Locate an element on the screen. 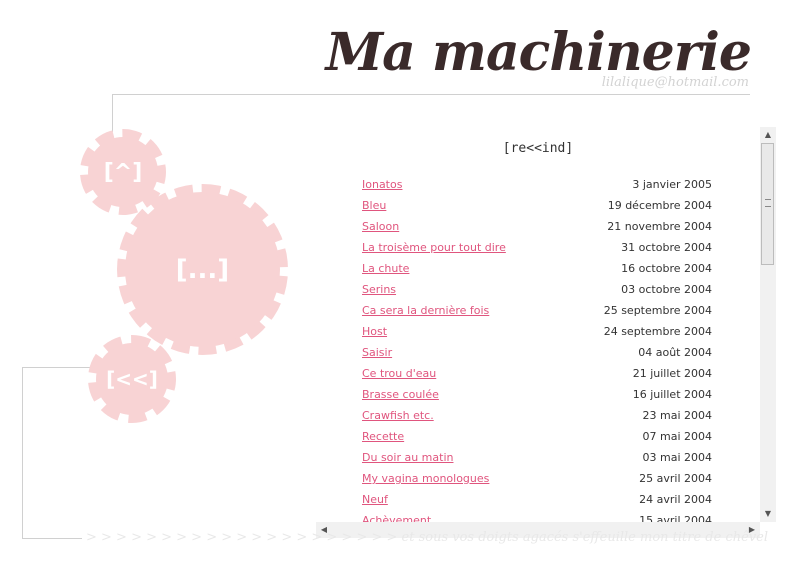 Image resolution: width=797 pixels, height=569 pixels. entry-title-link: Du soir au matin is located at coordinates (407, 461).